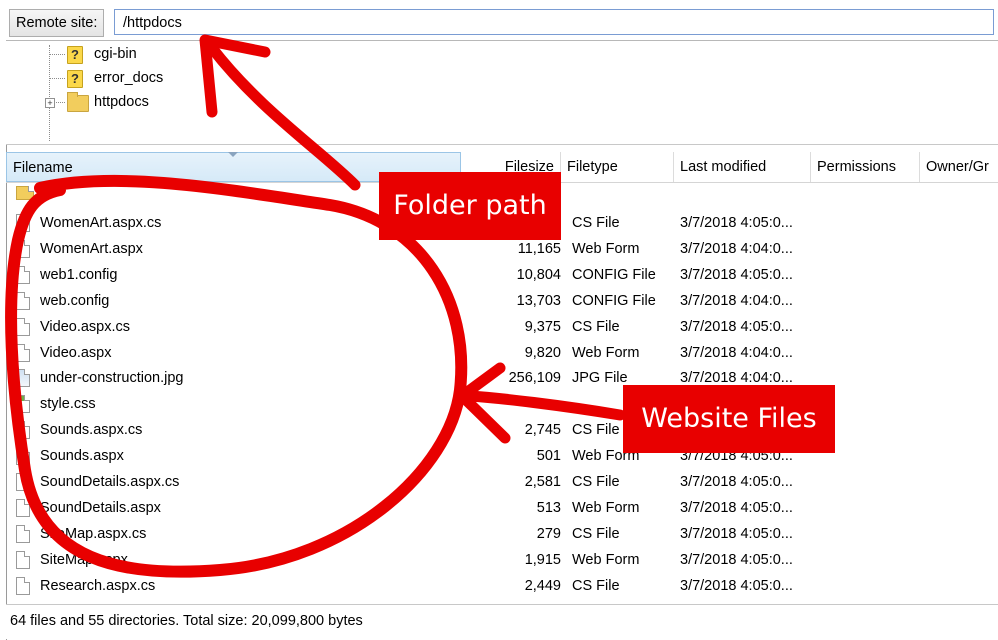  Describe the element at coordinates (470, 206) in the screenshot. I see `folder-path-callout: Folder path` at that location.